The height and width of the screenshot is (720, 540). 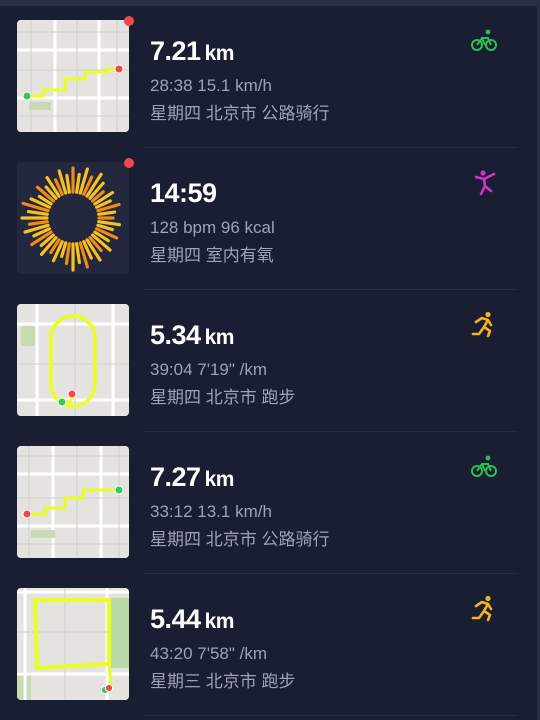 I want to click on divider, so click(x=330, y=715).